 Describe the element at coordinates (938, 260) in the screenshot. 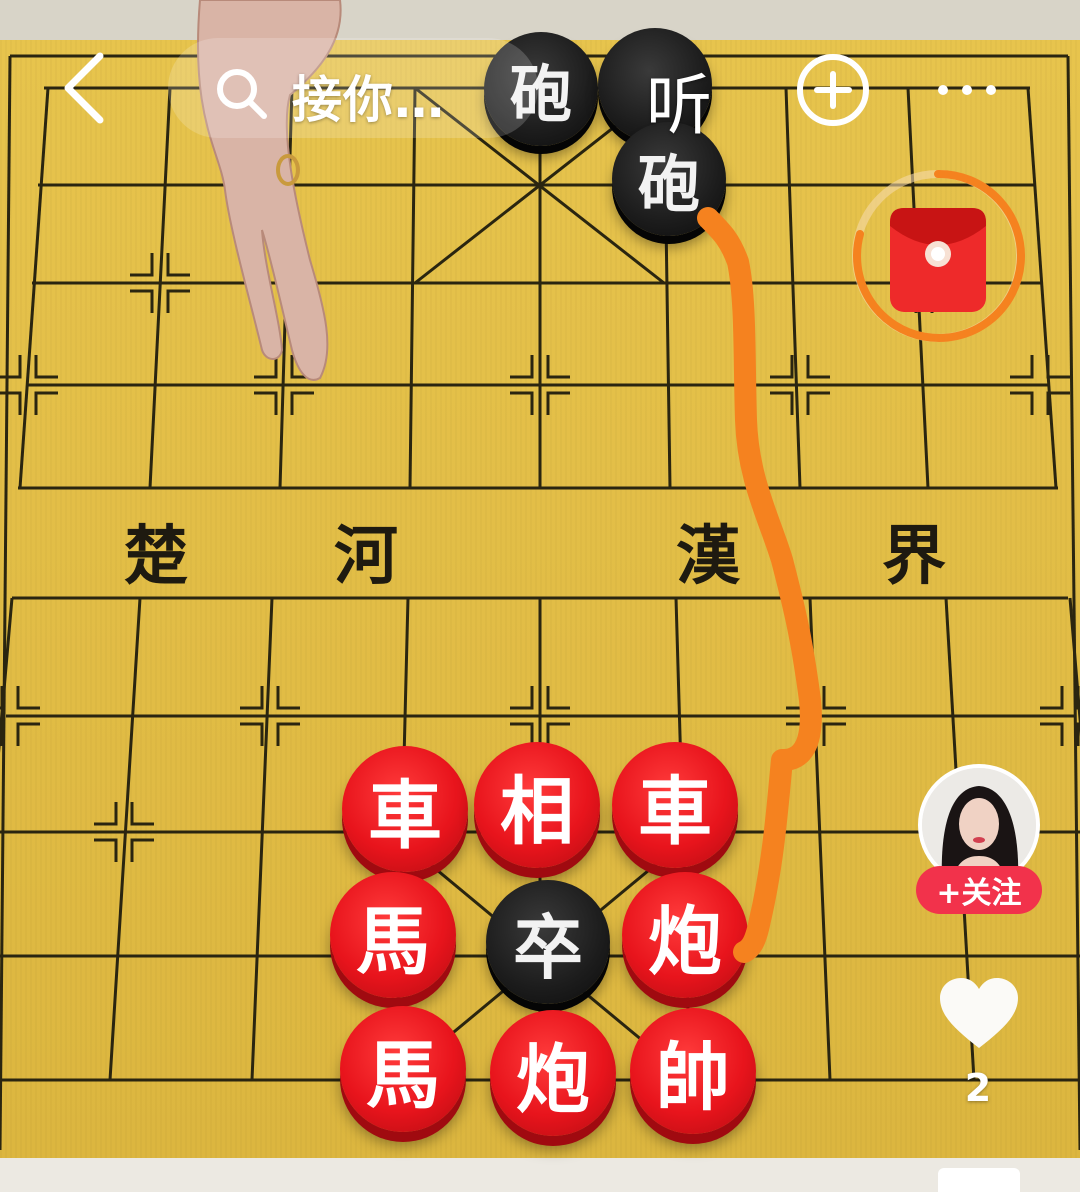

I see `red-envelope-icon` at that location.